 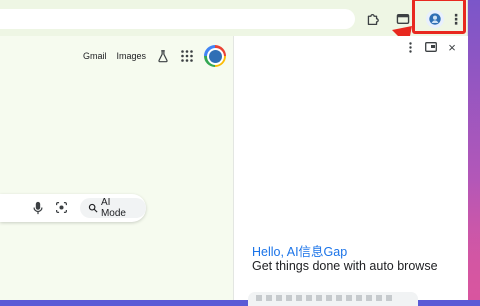 What do you see at coordinates (154, 56) in the screenshot?
I see `google-top-links: Gmail Images` at bounding box center [154, 56].